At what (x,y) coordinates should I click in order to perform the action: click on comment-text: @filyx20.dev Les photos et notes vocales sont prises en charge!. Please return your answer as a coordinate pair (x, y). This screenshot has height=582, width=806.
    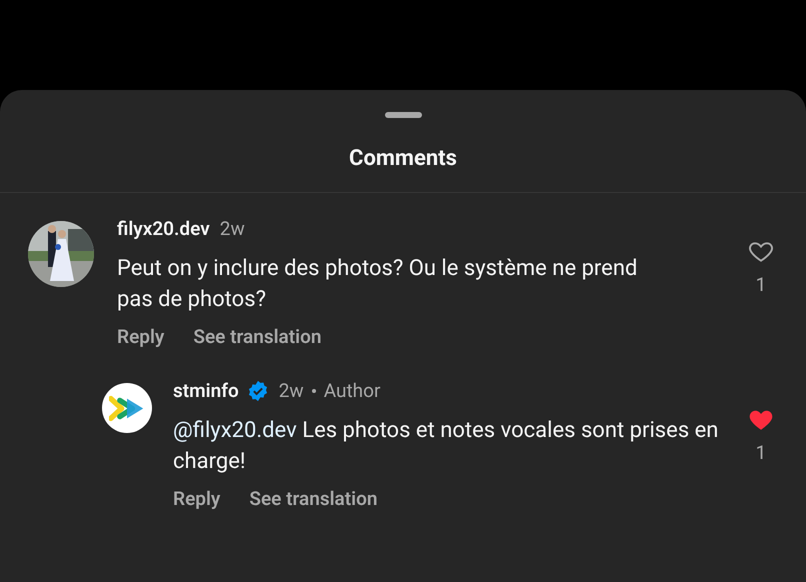
    Looking at the image, I should click on (446, 446).